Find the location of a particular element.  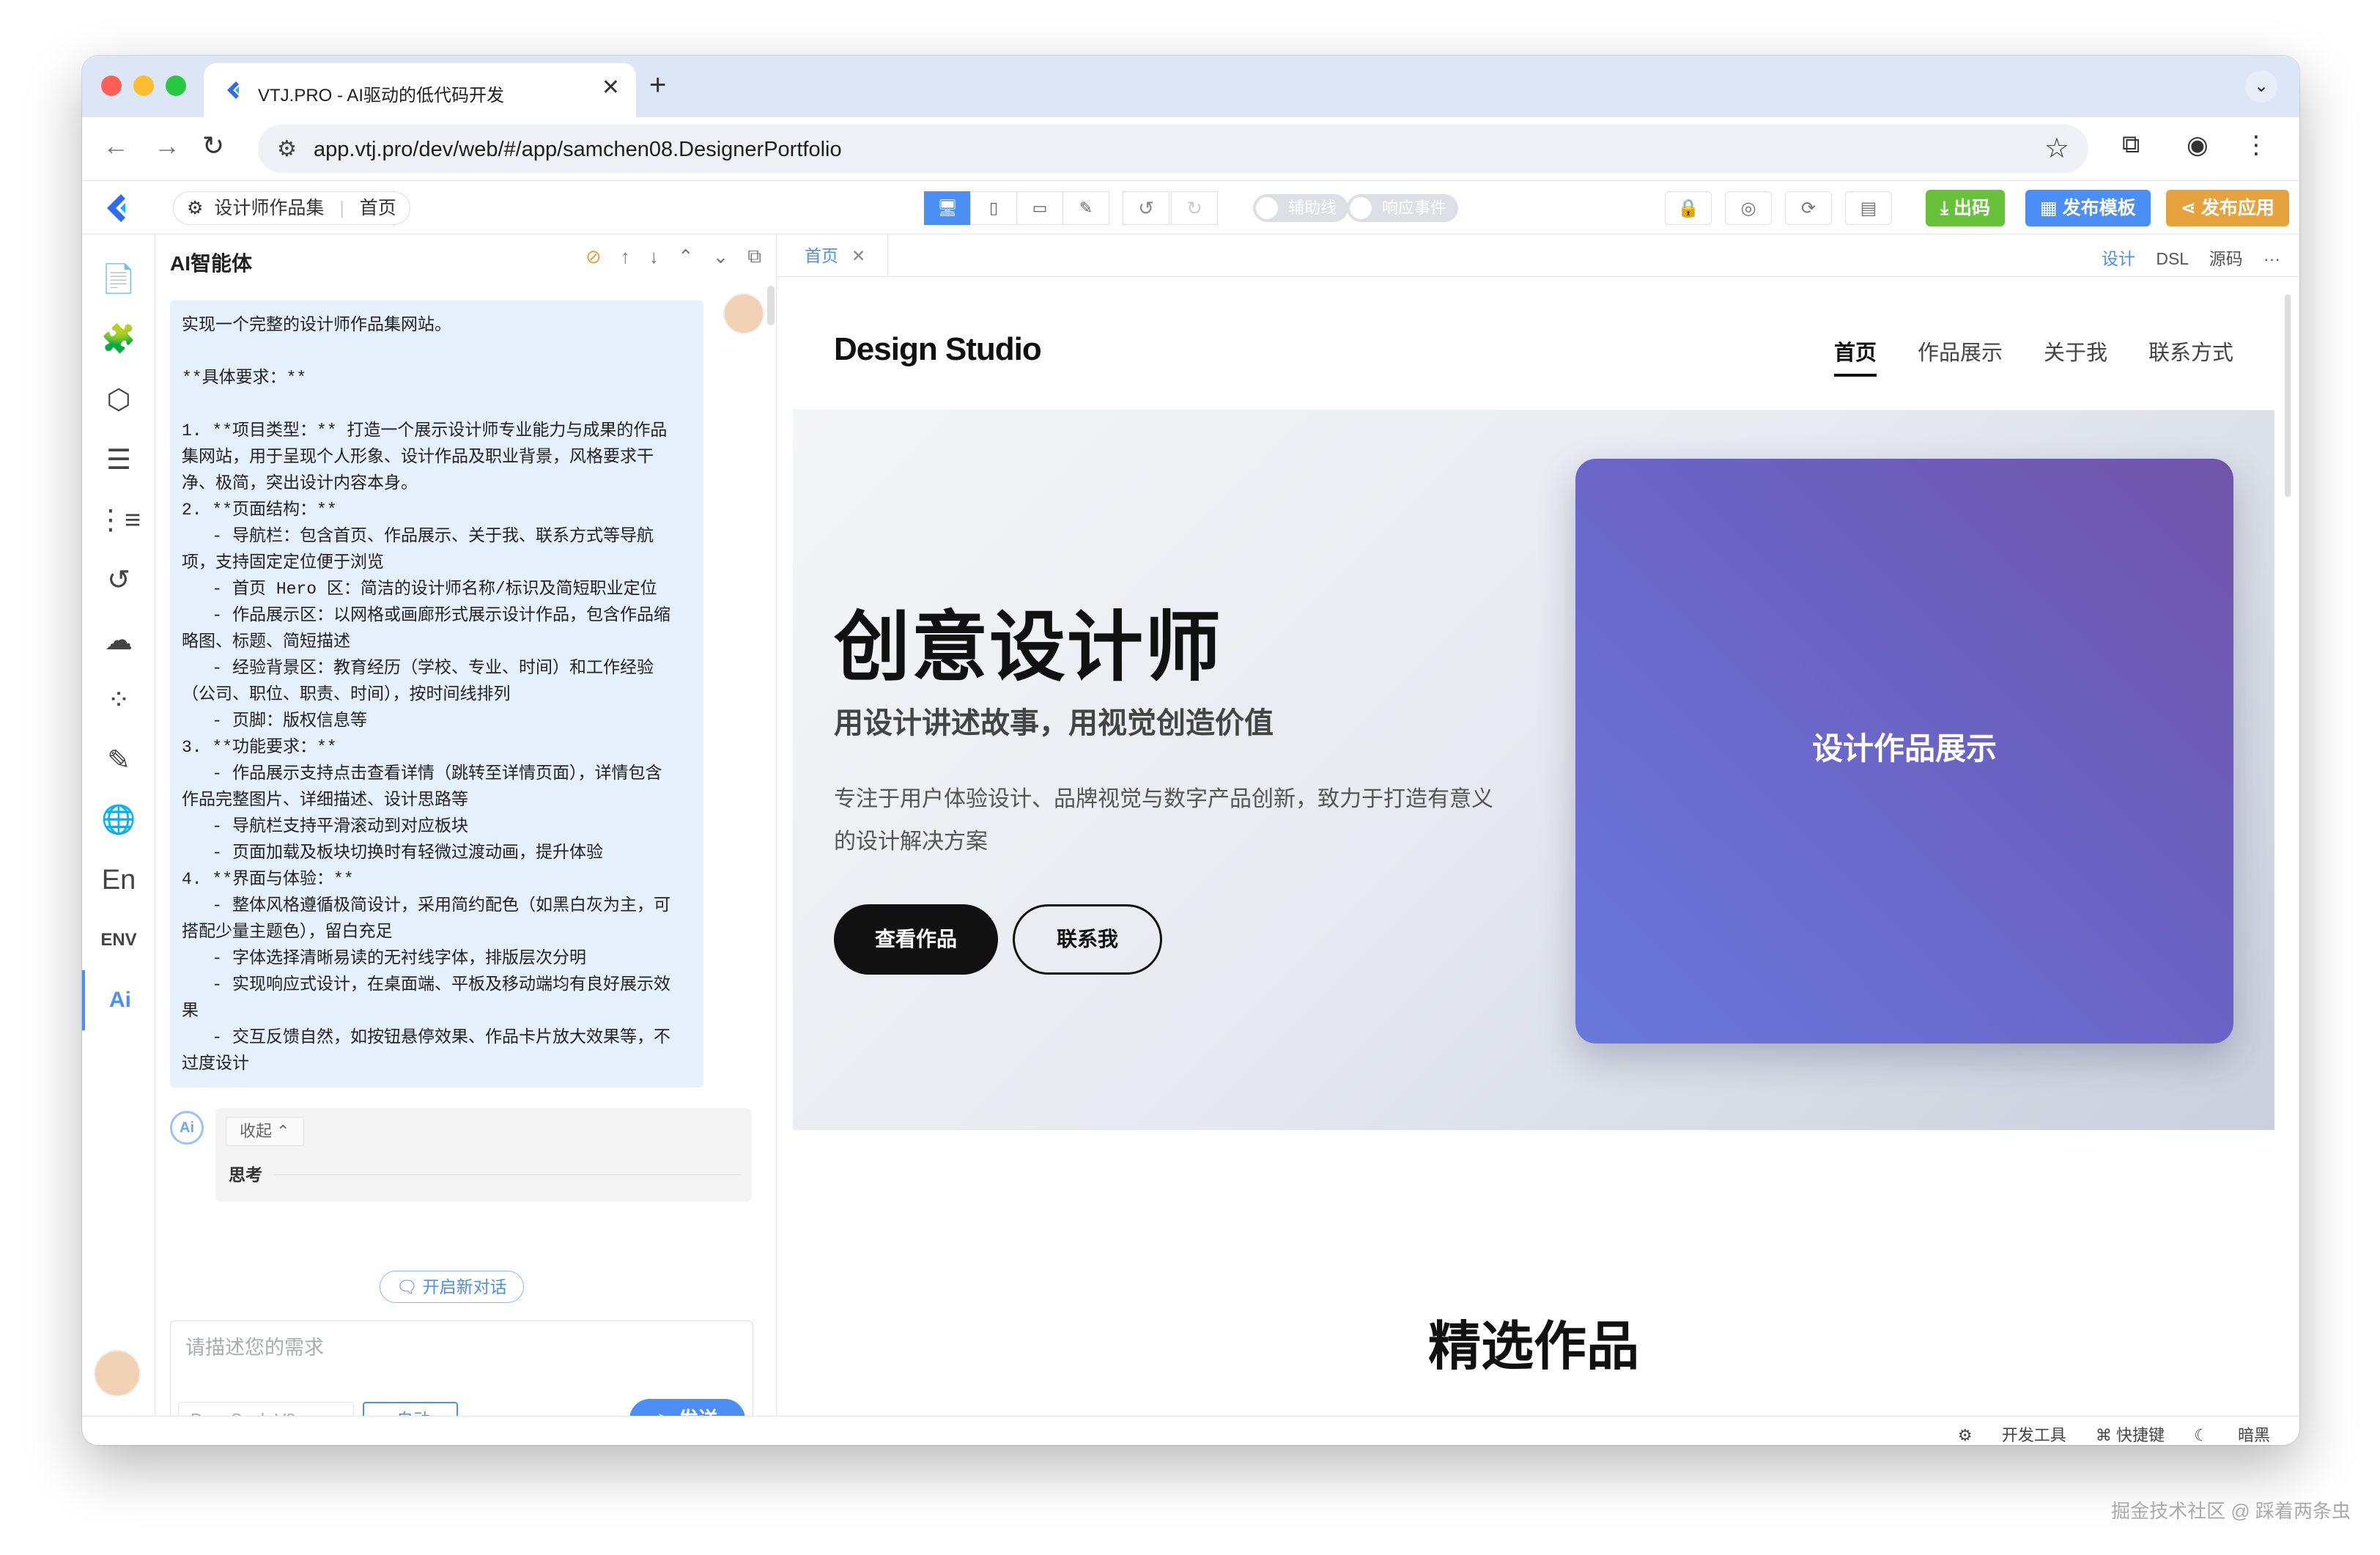

prompt-line: - 作品展示支持点击查看详情（跳转至详情页面），详情包含 is located at coordinates (422, 774).